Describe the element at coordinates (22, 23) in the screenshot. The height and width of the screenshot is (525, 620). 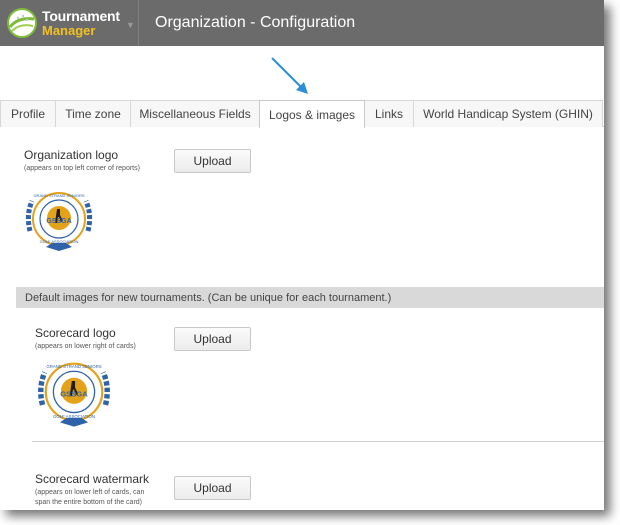
I see `golf-ball-logo-icon` at that location.